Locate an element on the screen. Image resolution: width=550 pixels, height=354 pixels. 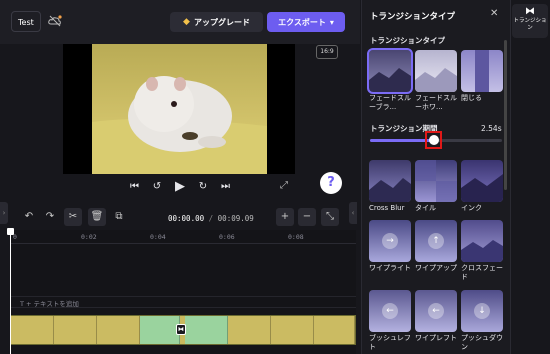
duration-slider-handle is located at coordinates (434, 140).